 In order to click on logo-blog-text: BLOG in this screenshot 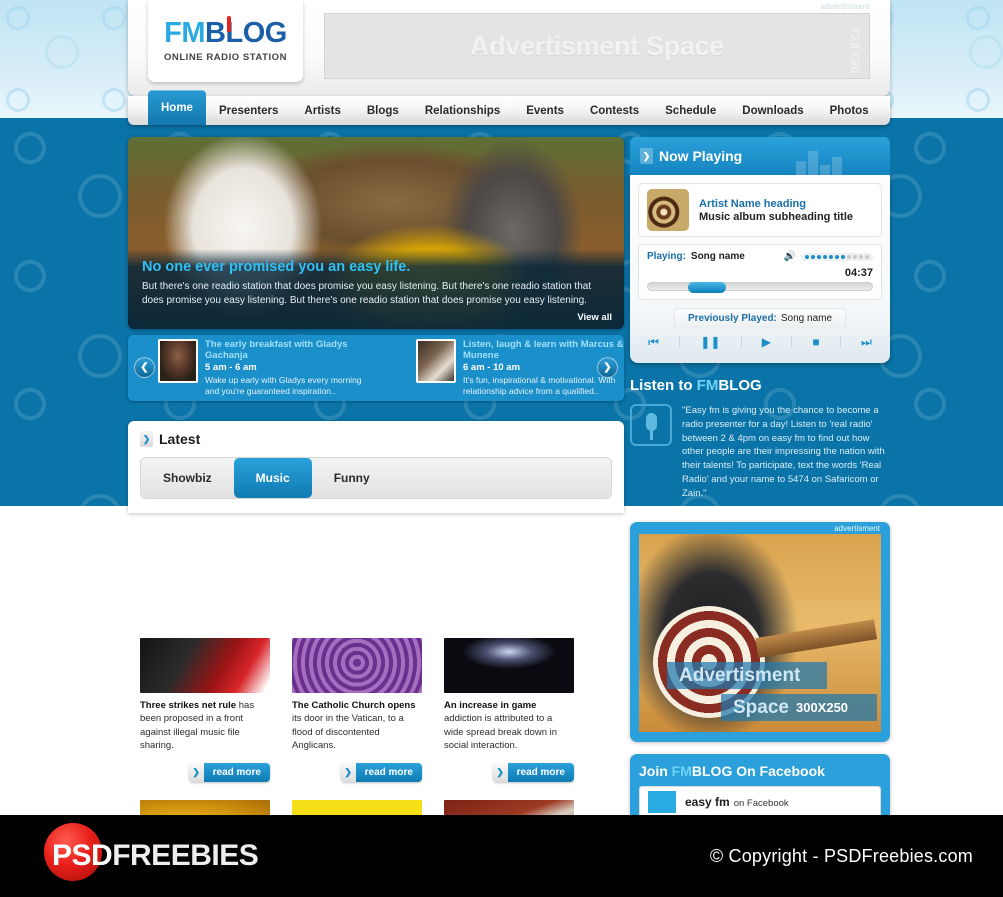, I will do `click(246, 33)`.